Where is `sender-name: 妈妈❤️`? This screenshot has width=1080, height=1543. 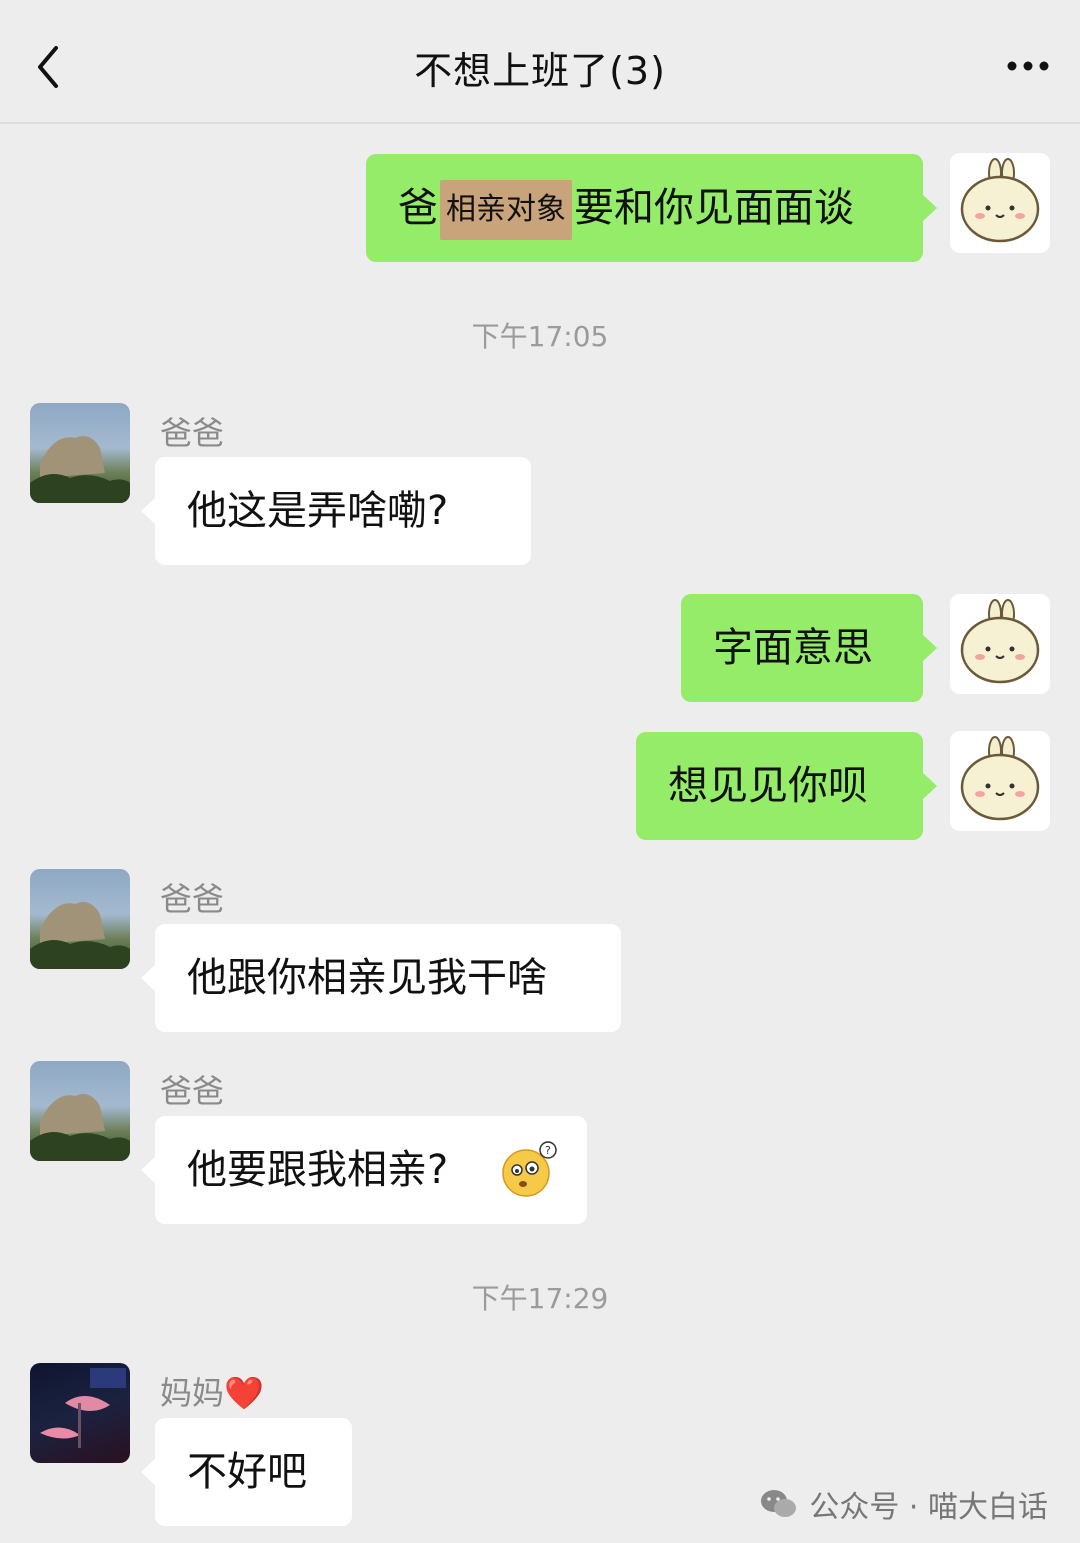
sender-name: 妈妈❤️ is located at coordinates (212, 1391).